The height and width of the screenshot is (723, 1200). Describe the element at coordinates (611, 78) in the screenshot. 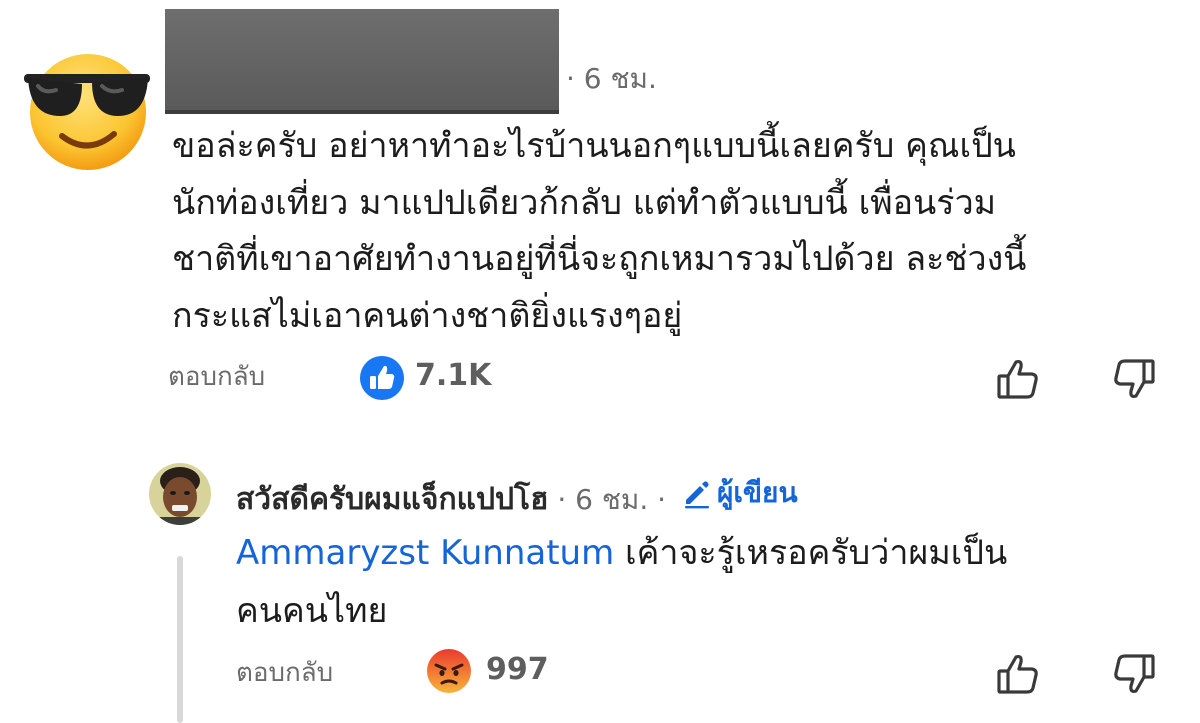

I see `comment-timestamp: · 6 ชม.` at that location.